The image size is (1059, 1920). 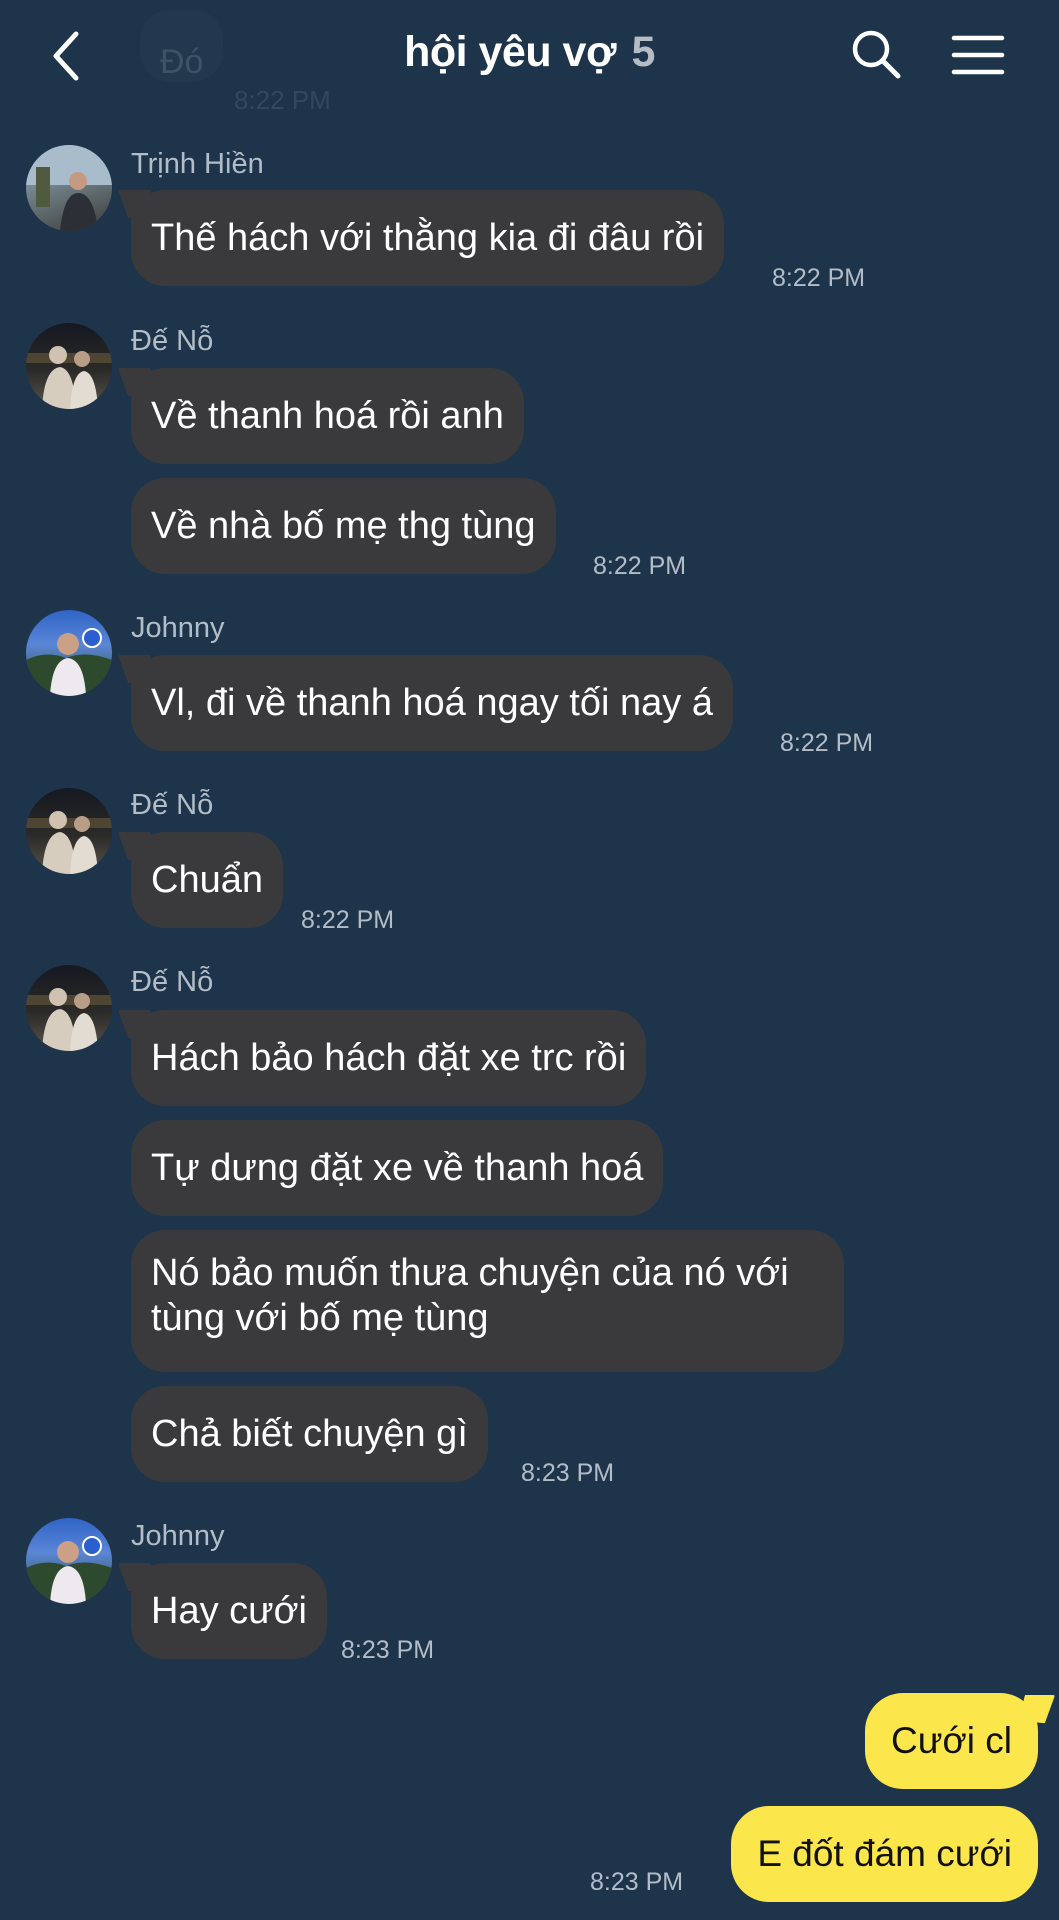 I want to click on message-text: Chuẩn, so click(x=207, y=880).